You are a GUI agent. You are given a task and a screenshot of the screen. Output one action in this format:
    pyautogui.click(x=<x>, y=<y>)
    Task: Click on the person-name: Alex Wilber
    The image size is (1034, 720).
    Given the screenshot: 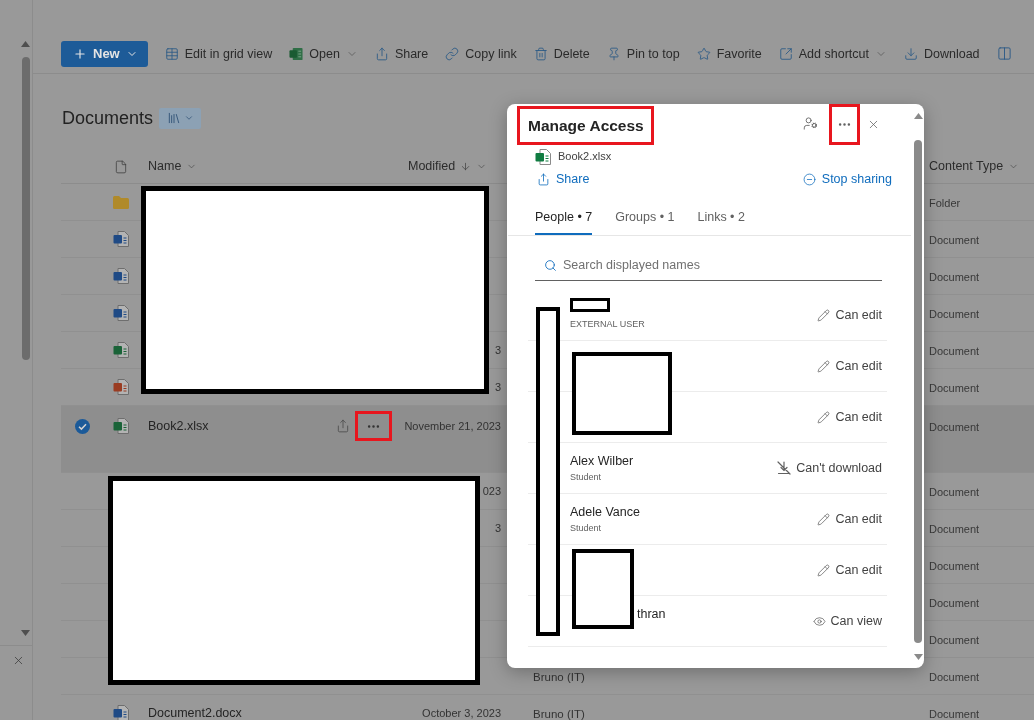 What is the action you would take?
    pyautogui.click(x=602, y=461)
    